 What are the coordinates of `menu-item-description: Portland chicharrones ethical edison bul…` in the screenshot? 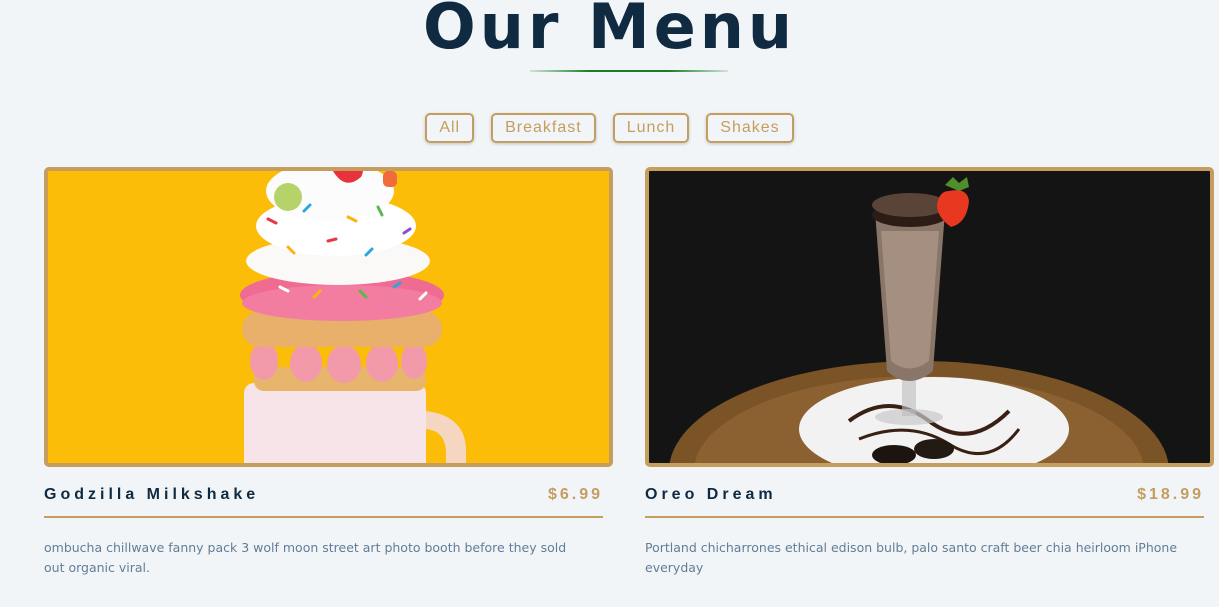 It's located at (911, 557).